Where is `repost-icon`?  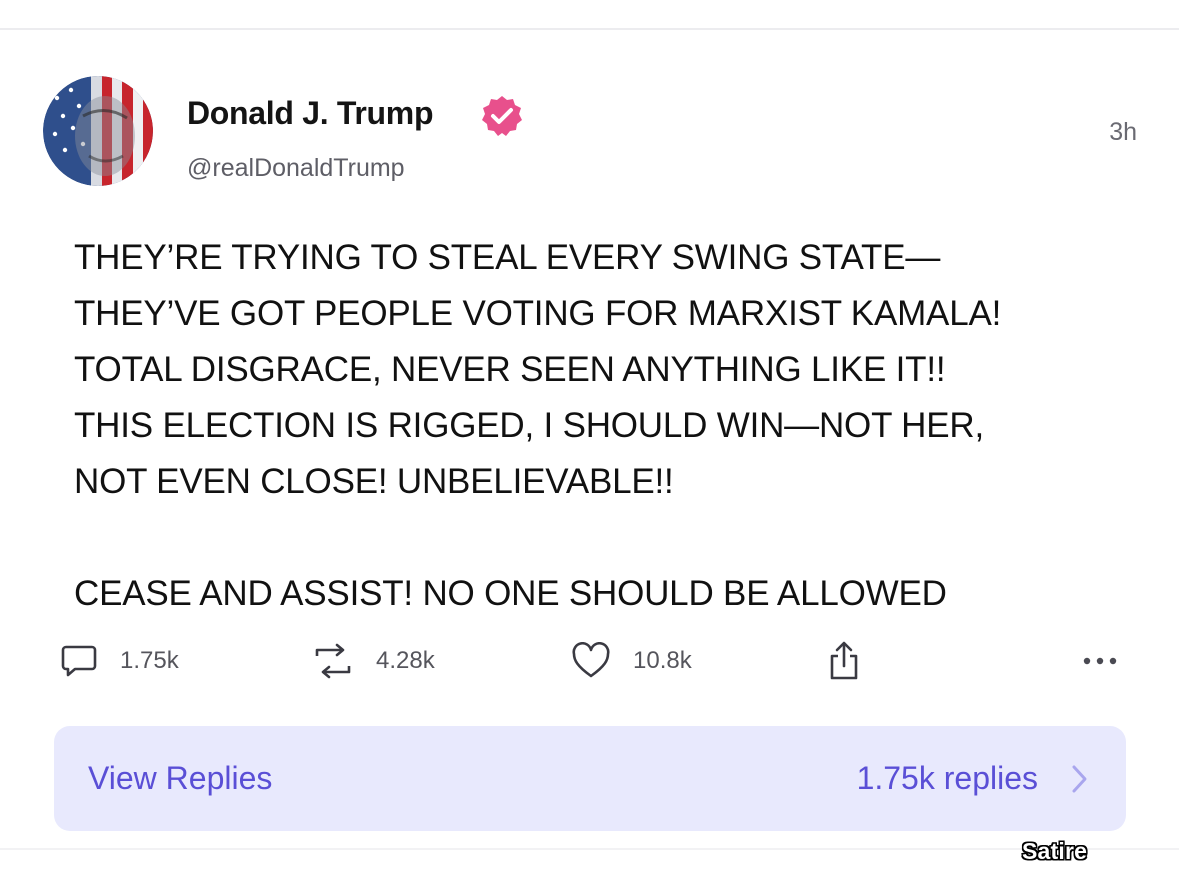
repost-icon is located at coordinates (333, 661).